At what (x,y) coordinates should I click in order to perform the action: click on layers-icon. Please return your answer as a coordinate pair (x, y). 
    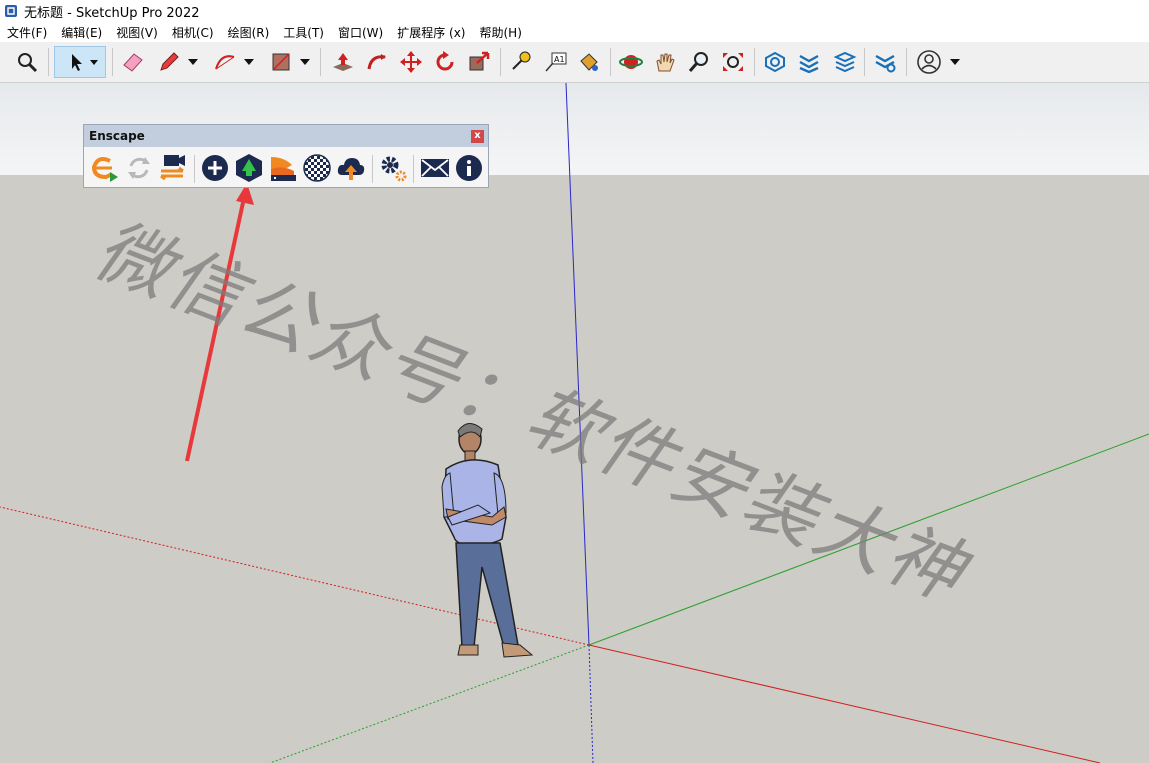
    Looking at the image, I should click on (809, 62).